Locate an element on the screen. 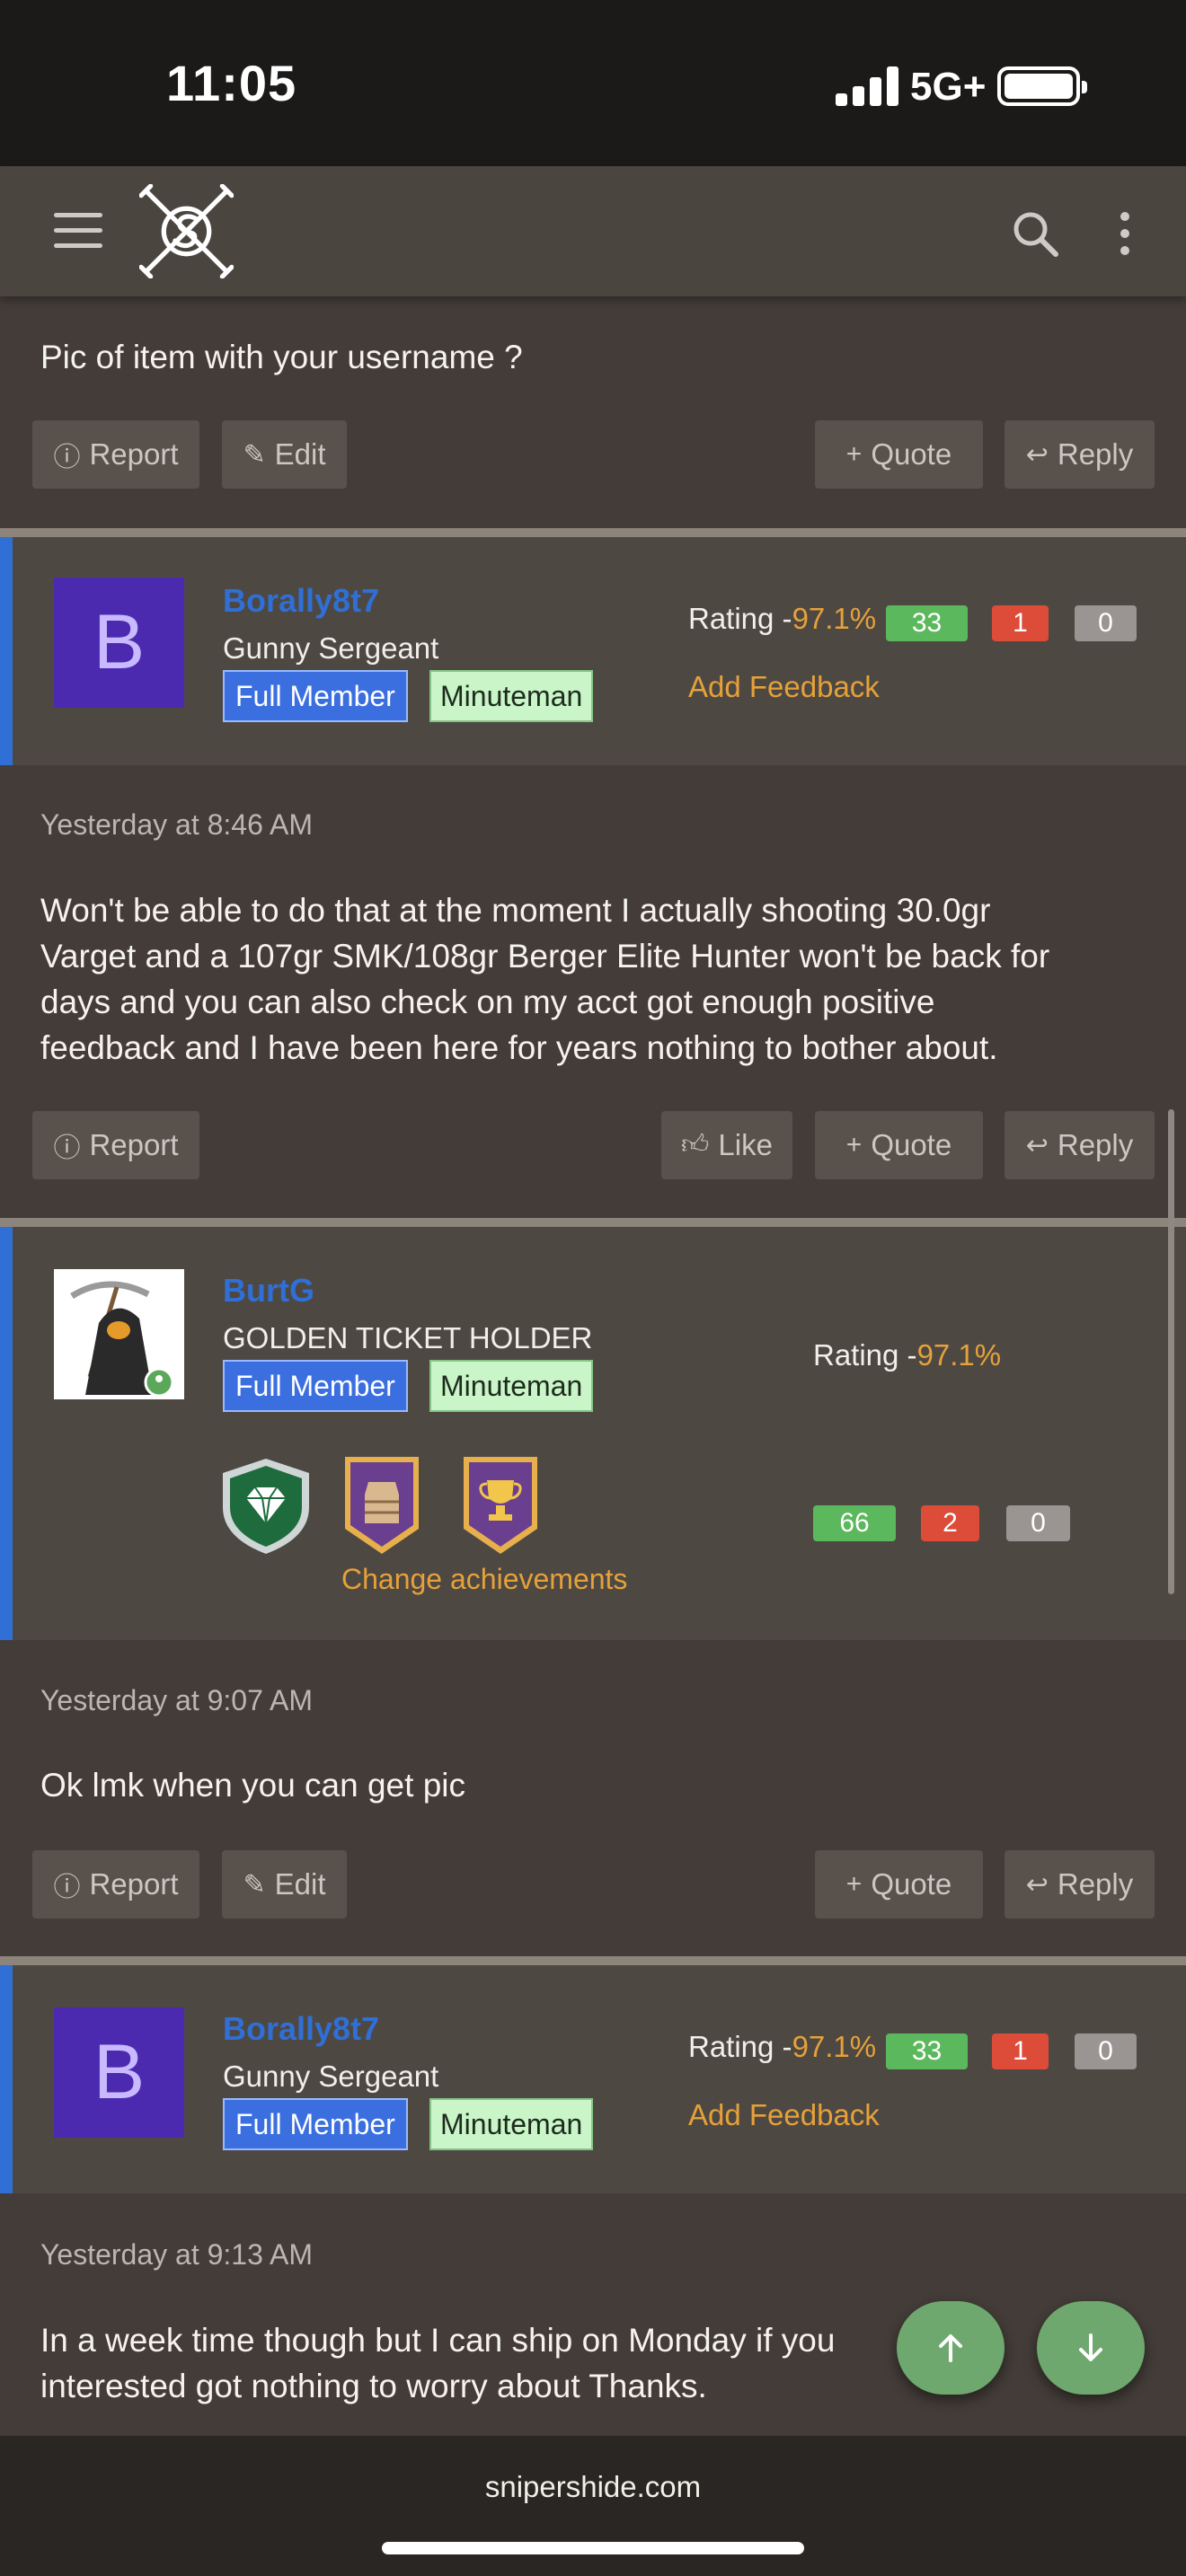 Image resolution: width=1186 pixels, height=2576 pixels. vest-badge-icon is located at coordinates (382, 1505).